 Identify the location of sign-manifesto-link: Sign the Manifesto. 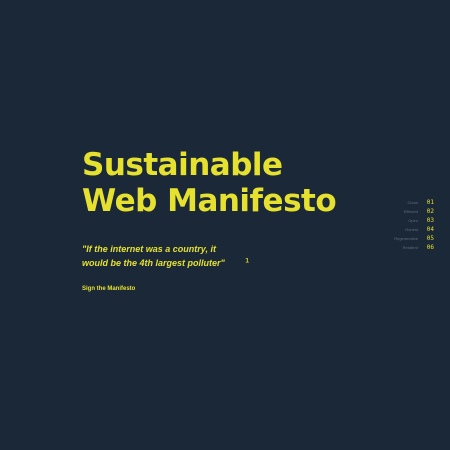
(108, 289).